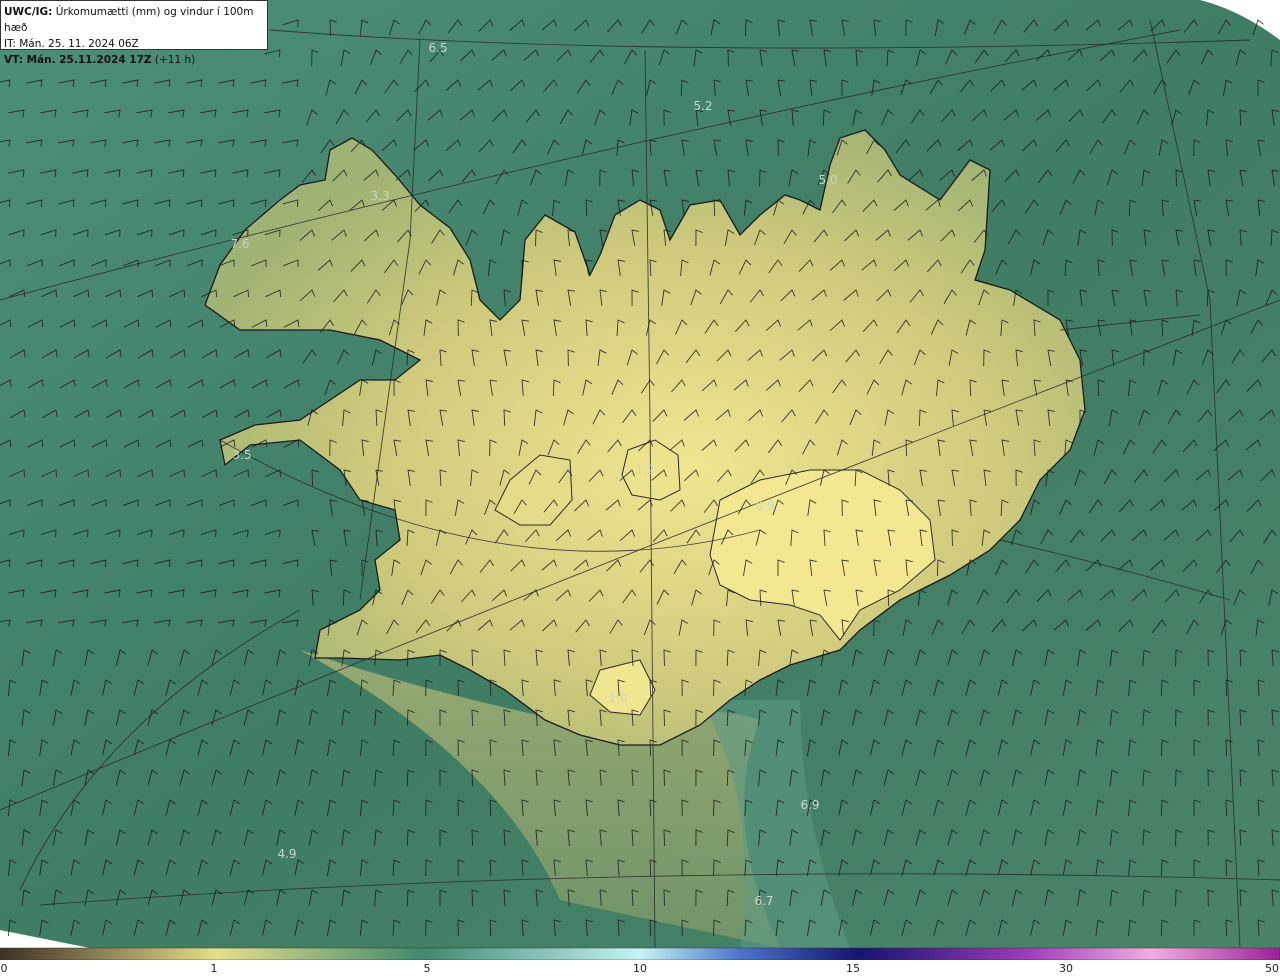 The width and height of the screenshot is (1280, 978). Describe the element at coordinates (78, 60) in the screenshot. I see `valid-time: VT: Mán. 25.11.2024 17Z` at that location.